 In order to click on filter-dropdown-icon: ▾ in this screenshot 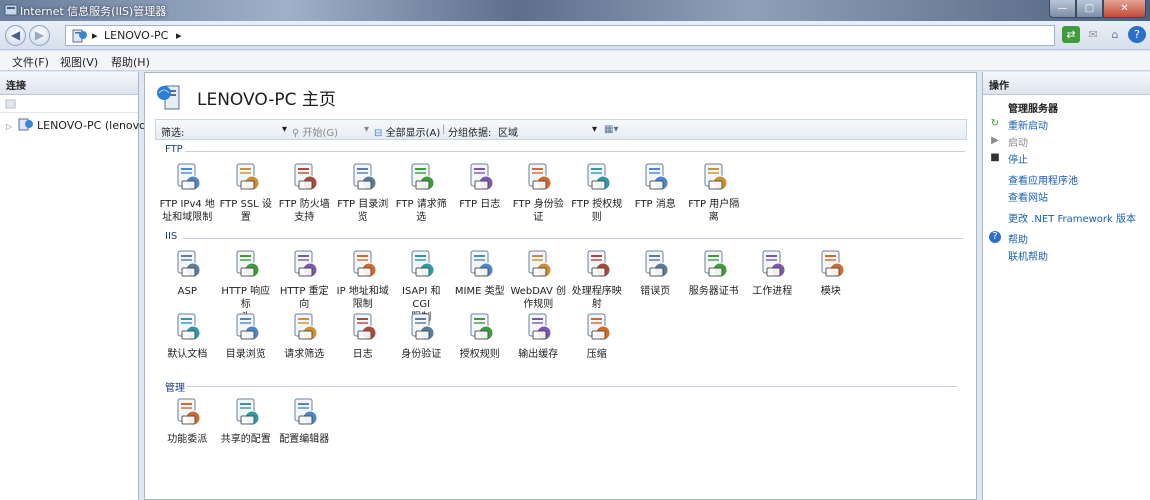, I will do `click(284, 129)`.